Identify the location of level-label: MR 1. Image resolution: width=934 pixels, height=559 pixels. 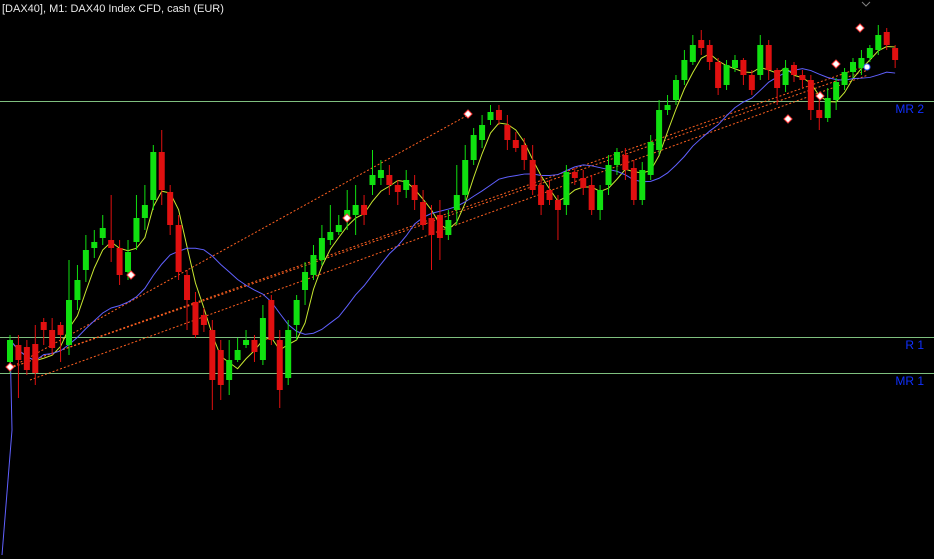
(909, 381).